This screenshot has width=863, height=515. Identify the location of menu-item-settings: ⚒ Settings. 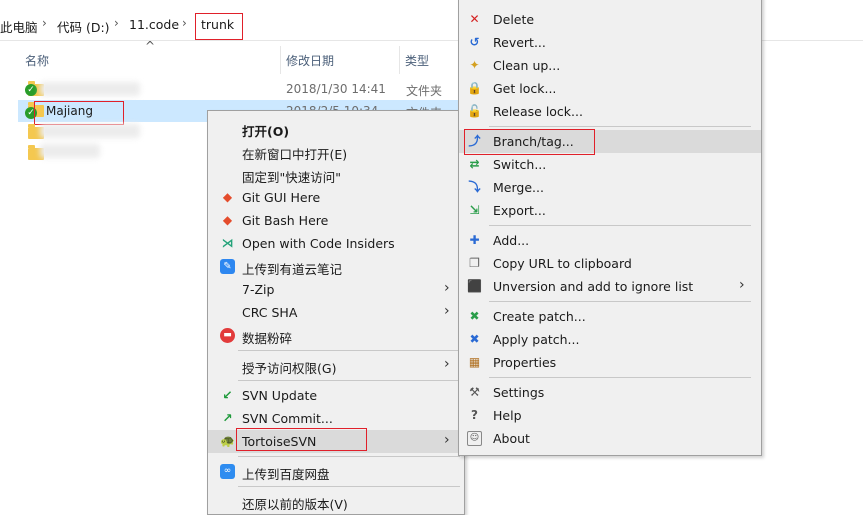
(610, 392).